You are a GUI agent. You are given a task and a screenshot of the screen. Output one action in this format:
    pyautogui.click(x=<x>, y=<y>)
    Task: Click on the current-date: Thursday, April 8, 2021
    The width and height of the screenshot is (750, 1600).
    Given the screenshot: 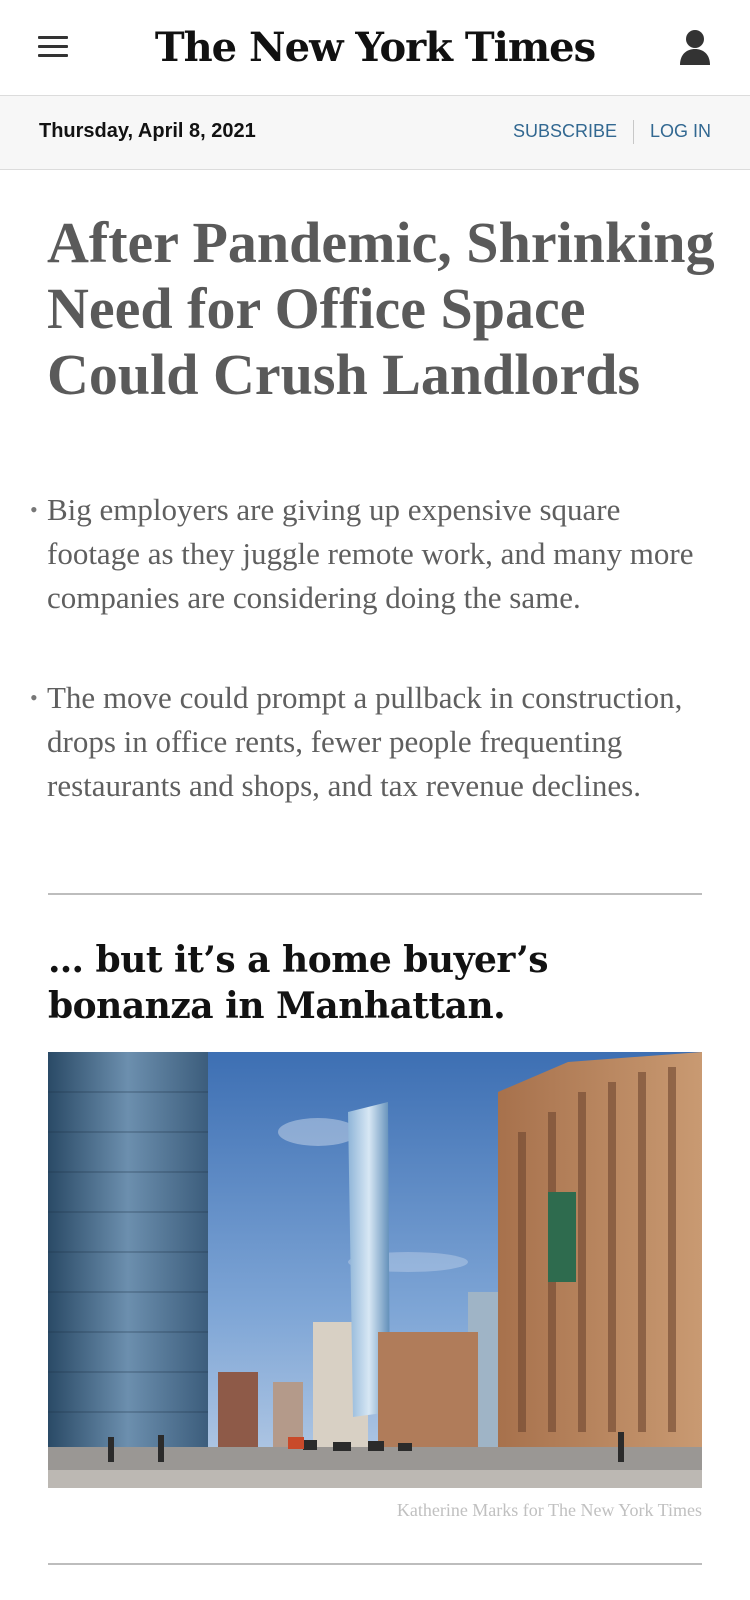 What is the action you would take?
    pyautogui.click(x=147, y=131)
    